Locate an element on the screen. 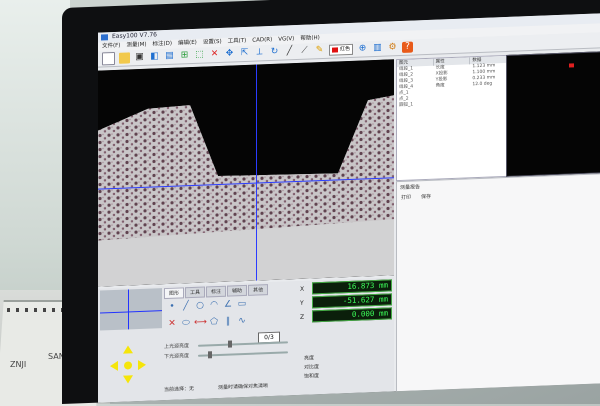 This screenshot has width=600, height=406. axis-label: Y is located at coordinates (302, 303).